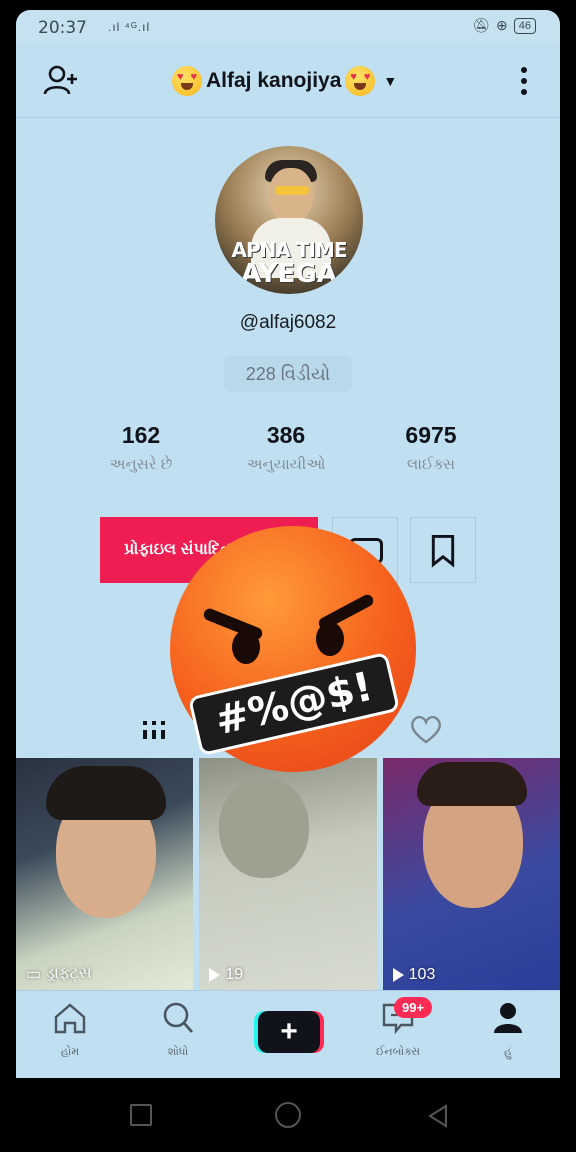 This screenshot has height=1152, width=576. What do you see at coordinates (431, 464) in the screenshot?
I see `likes-label: લાઈક્સ` at bounding box center [431, 464].